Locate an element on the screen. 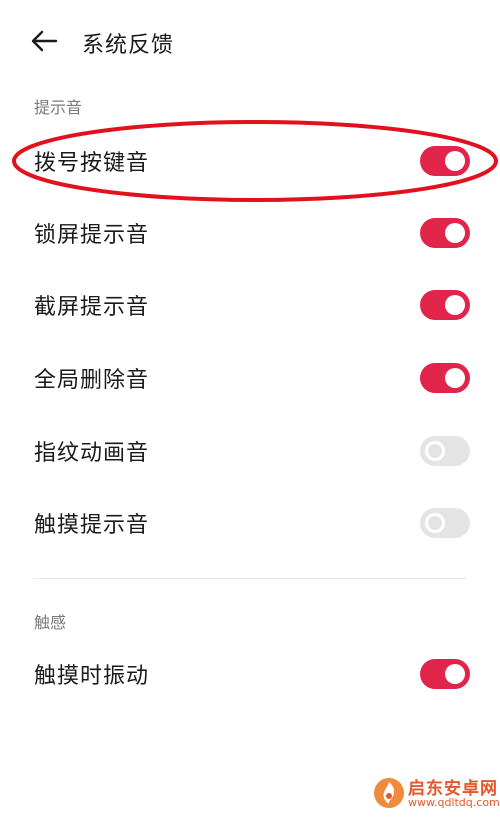  watermark-url: www.qdltdq.com is located at coordinates (454, 802).